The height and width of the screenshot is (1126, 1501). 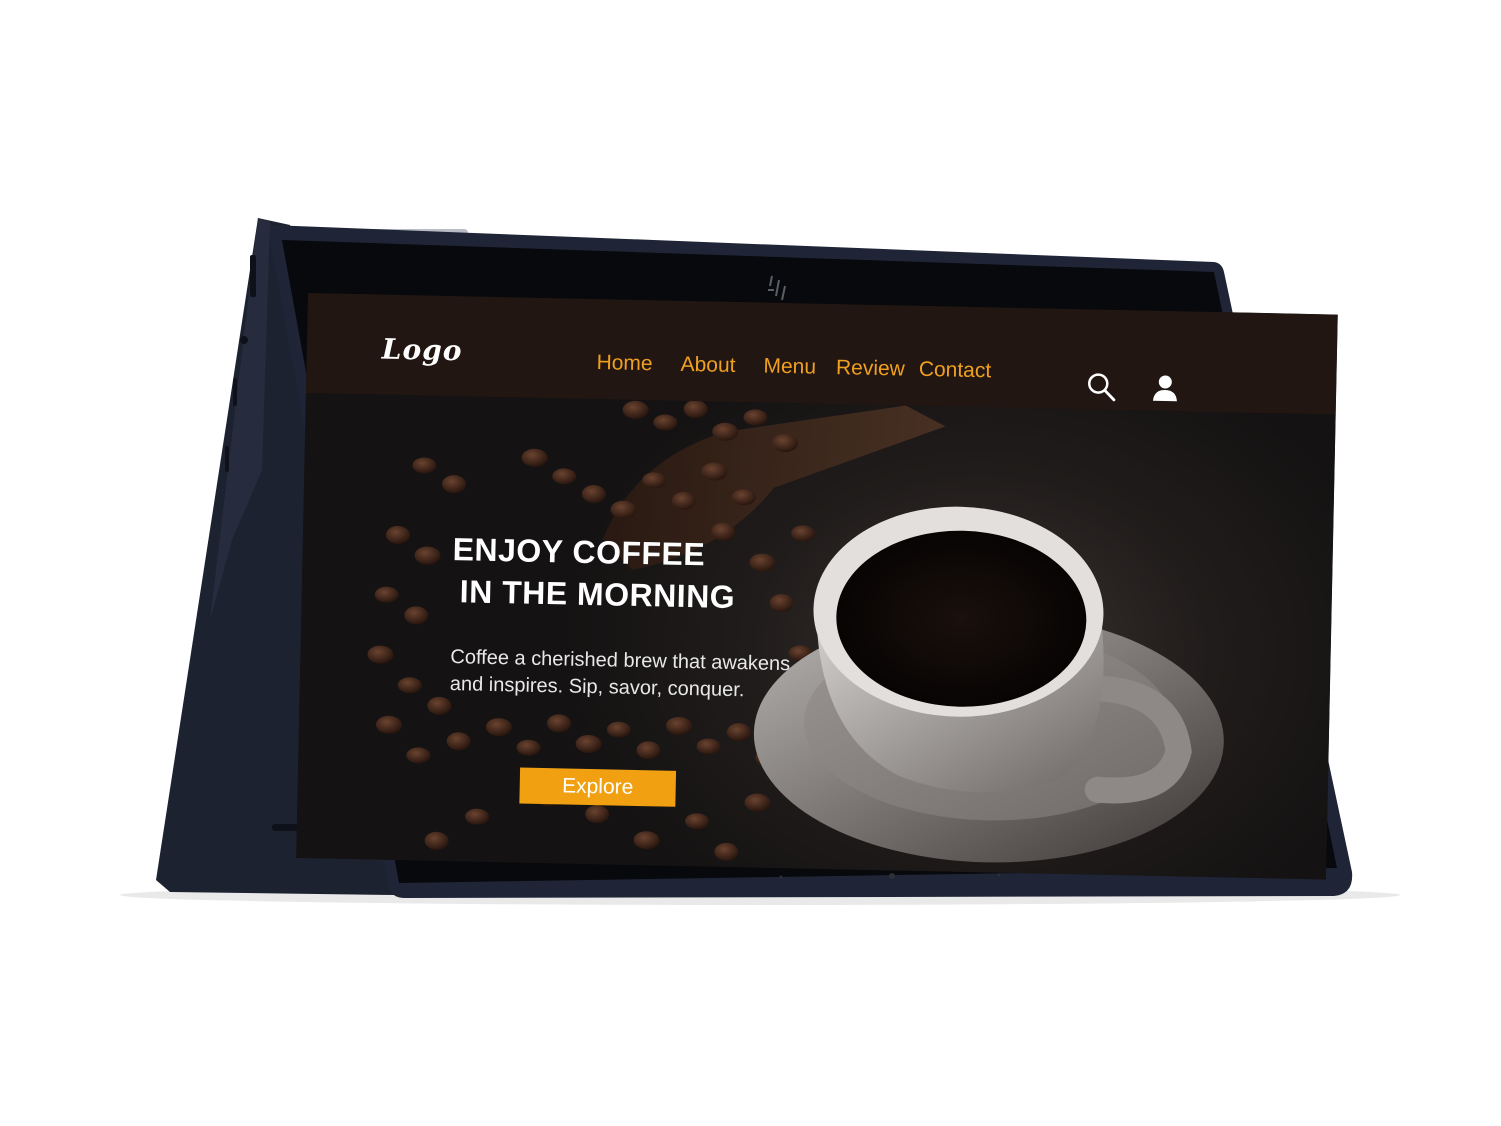 What do you see at coordinates (789, 367) in the screenshot?
I see `nav-link-menu: Menu` at bounding box center [789, 367].